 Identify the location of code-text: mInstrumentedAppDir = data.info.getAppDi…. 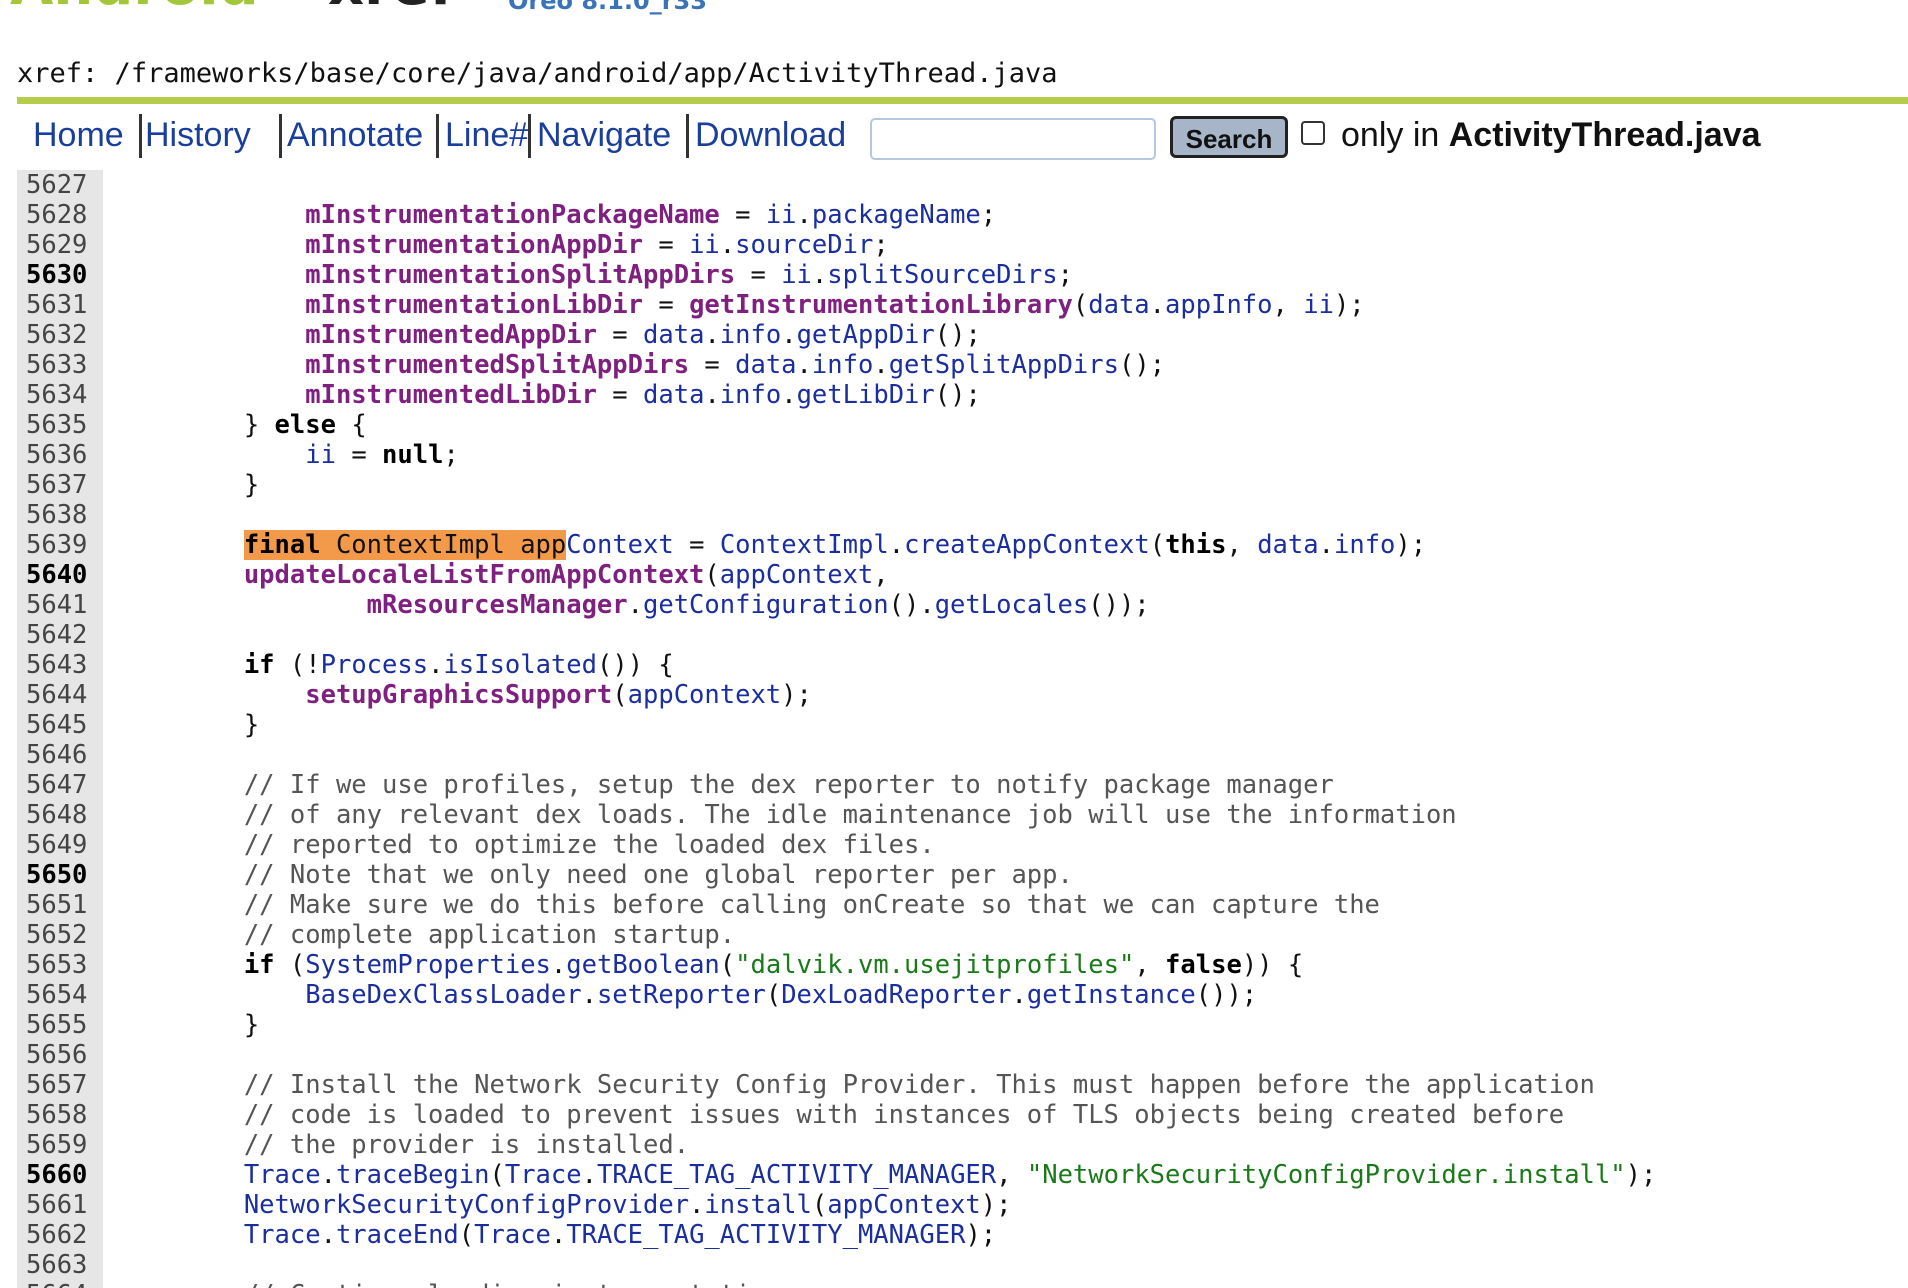
(643, 335).